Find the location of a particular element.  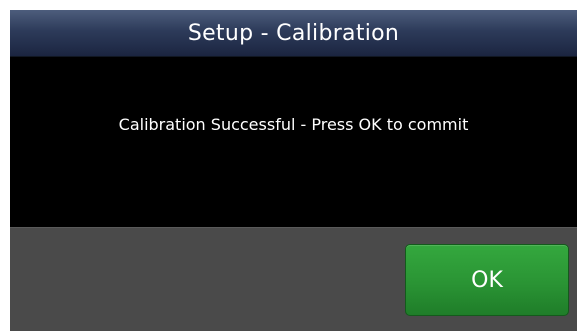

ok-button: OK is located at coordinates (487, 280).